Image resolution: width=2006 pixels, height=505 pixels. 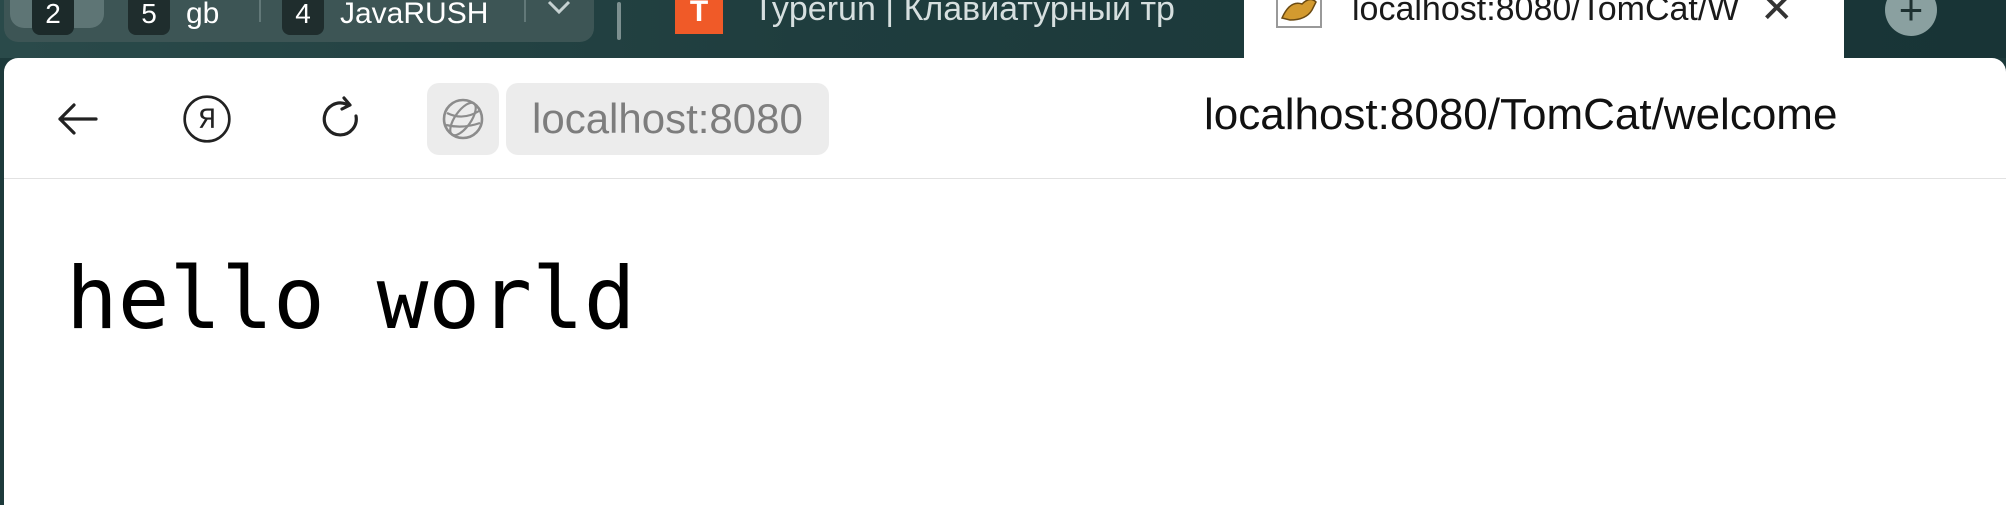 I want to click on tab-title: localhost:8080/TomCat/W, so click(x=1546, y=14).